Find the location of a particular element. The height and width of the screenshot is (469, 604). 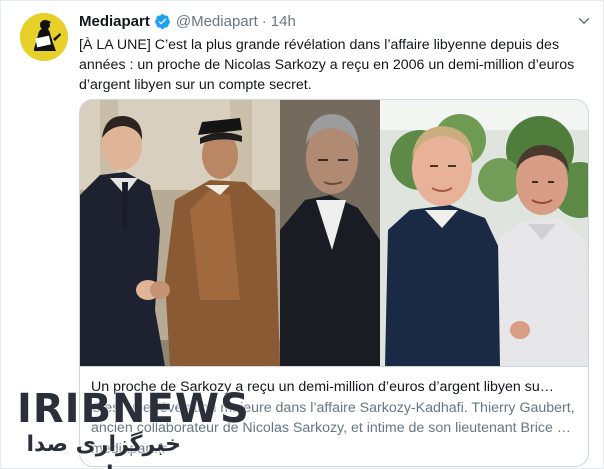

author-name: Mediapart is located at coordinates (114, 21).